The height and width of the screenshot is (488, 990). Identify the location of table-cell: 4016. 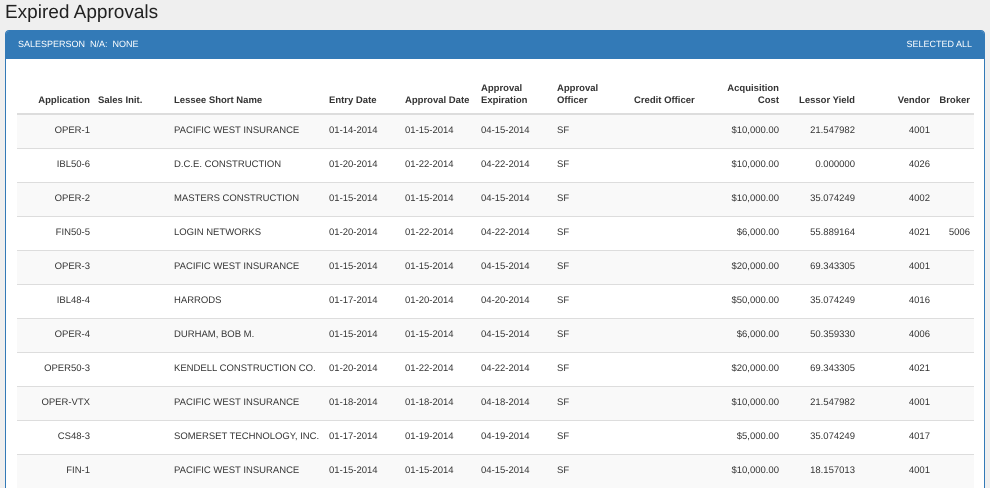
(896, 301).